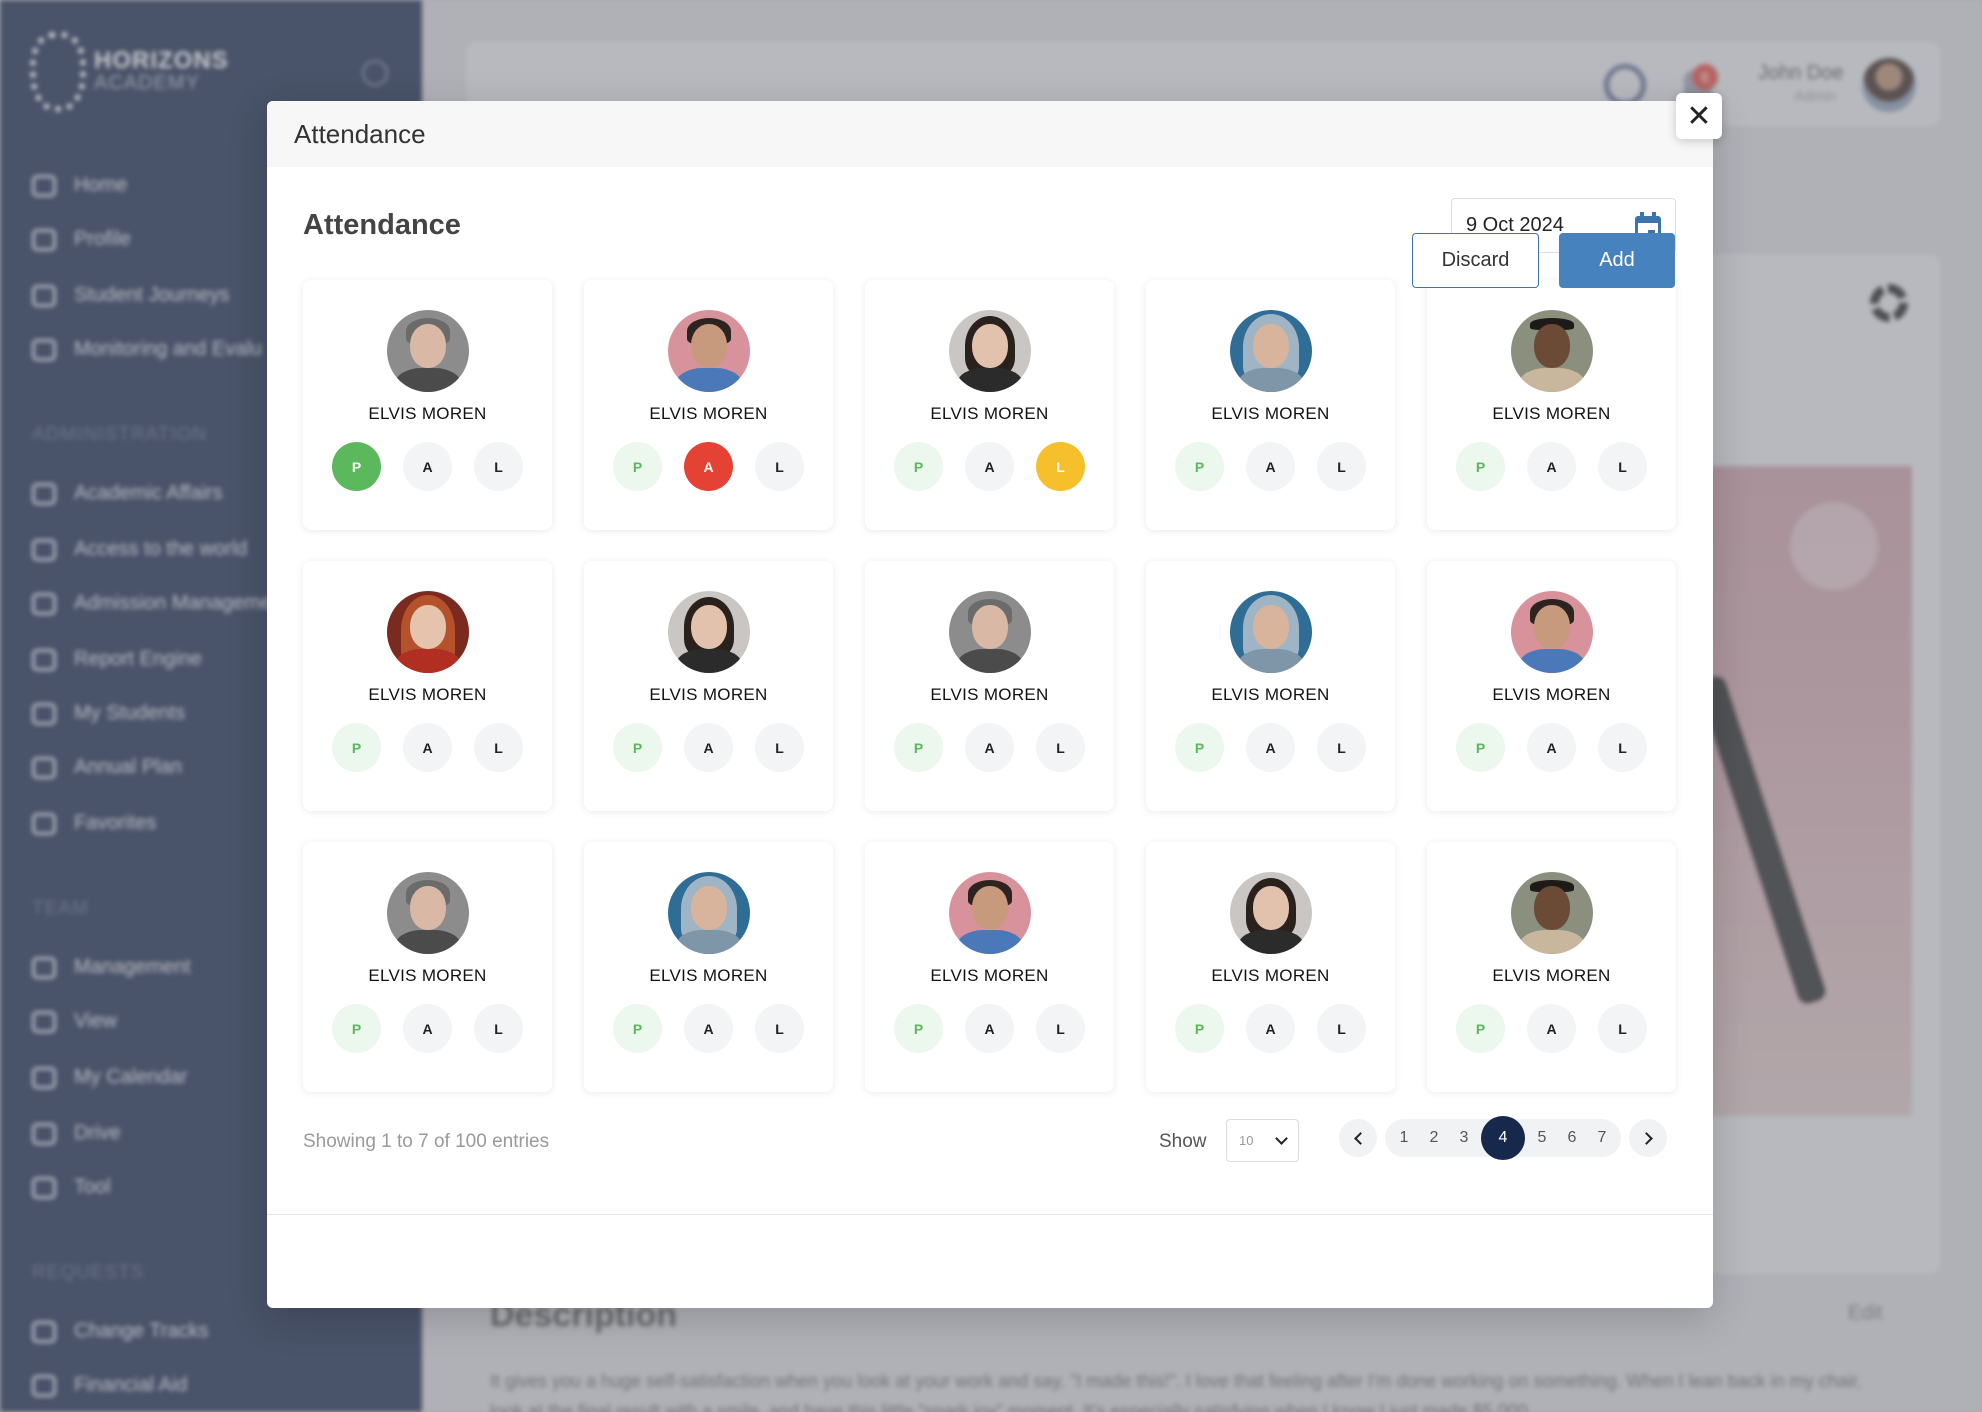  I want to click on page-3-button: 3, so click(1464, 1138).